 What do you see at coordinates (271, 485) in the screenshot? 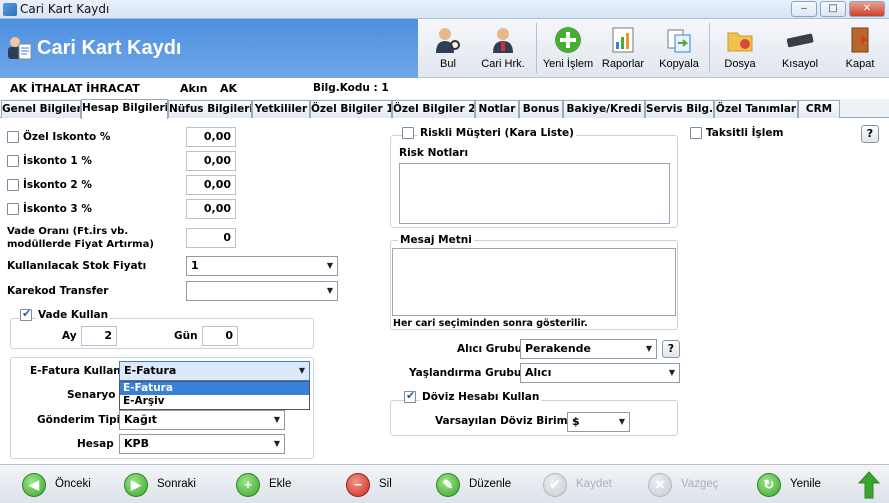
I see `add-button: + Ekle` at bounding box center [271, 485].